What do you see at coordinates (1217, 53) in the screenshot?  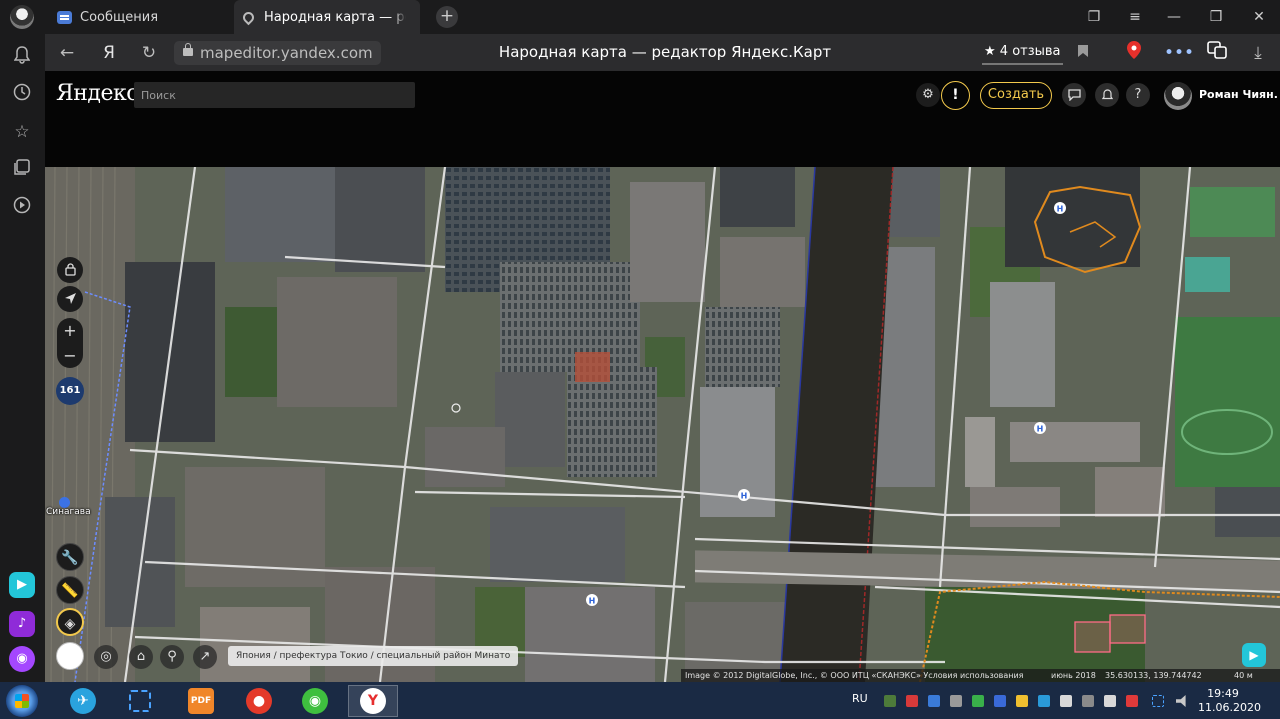 I see `translate-icon` at bounding box center [1217, 53].